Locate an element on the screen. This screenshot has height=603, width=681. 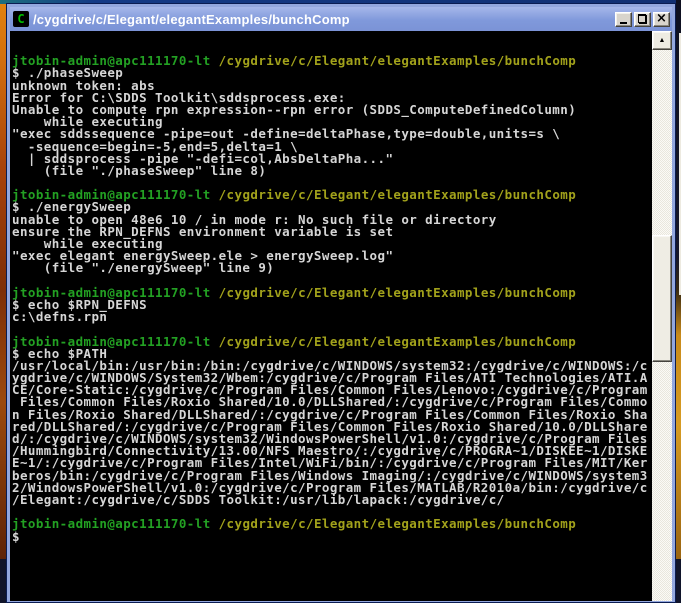
cygwin-icon-glyph: C is located at coordinates (21, 19).